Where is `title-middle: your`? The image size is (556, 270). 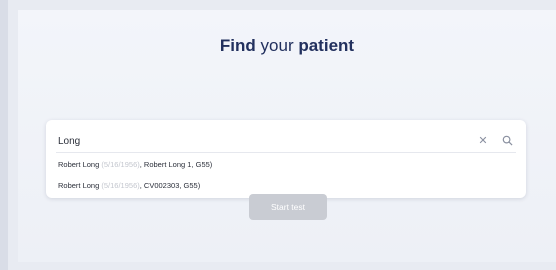
title-middle: your is located at coordinates (277, 45).